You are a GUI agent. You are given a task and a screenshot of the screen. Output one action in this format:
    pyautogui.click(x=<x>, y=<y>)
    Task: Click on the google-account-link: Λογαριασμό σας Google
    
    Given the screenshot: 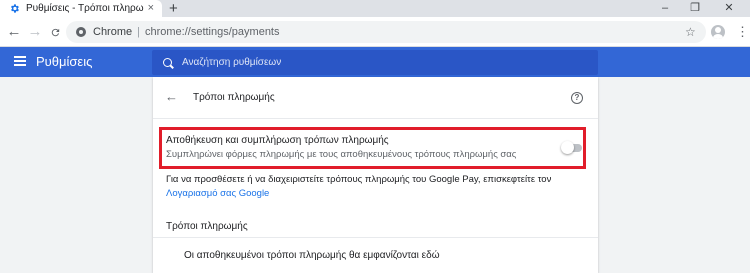 What is the action you would take?
    pyautogui.click(x=217, y=193)
    